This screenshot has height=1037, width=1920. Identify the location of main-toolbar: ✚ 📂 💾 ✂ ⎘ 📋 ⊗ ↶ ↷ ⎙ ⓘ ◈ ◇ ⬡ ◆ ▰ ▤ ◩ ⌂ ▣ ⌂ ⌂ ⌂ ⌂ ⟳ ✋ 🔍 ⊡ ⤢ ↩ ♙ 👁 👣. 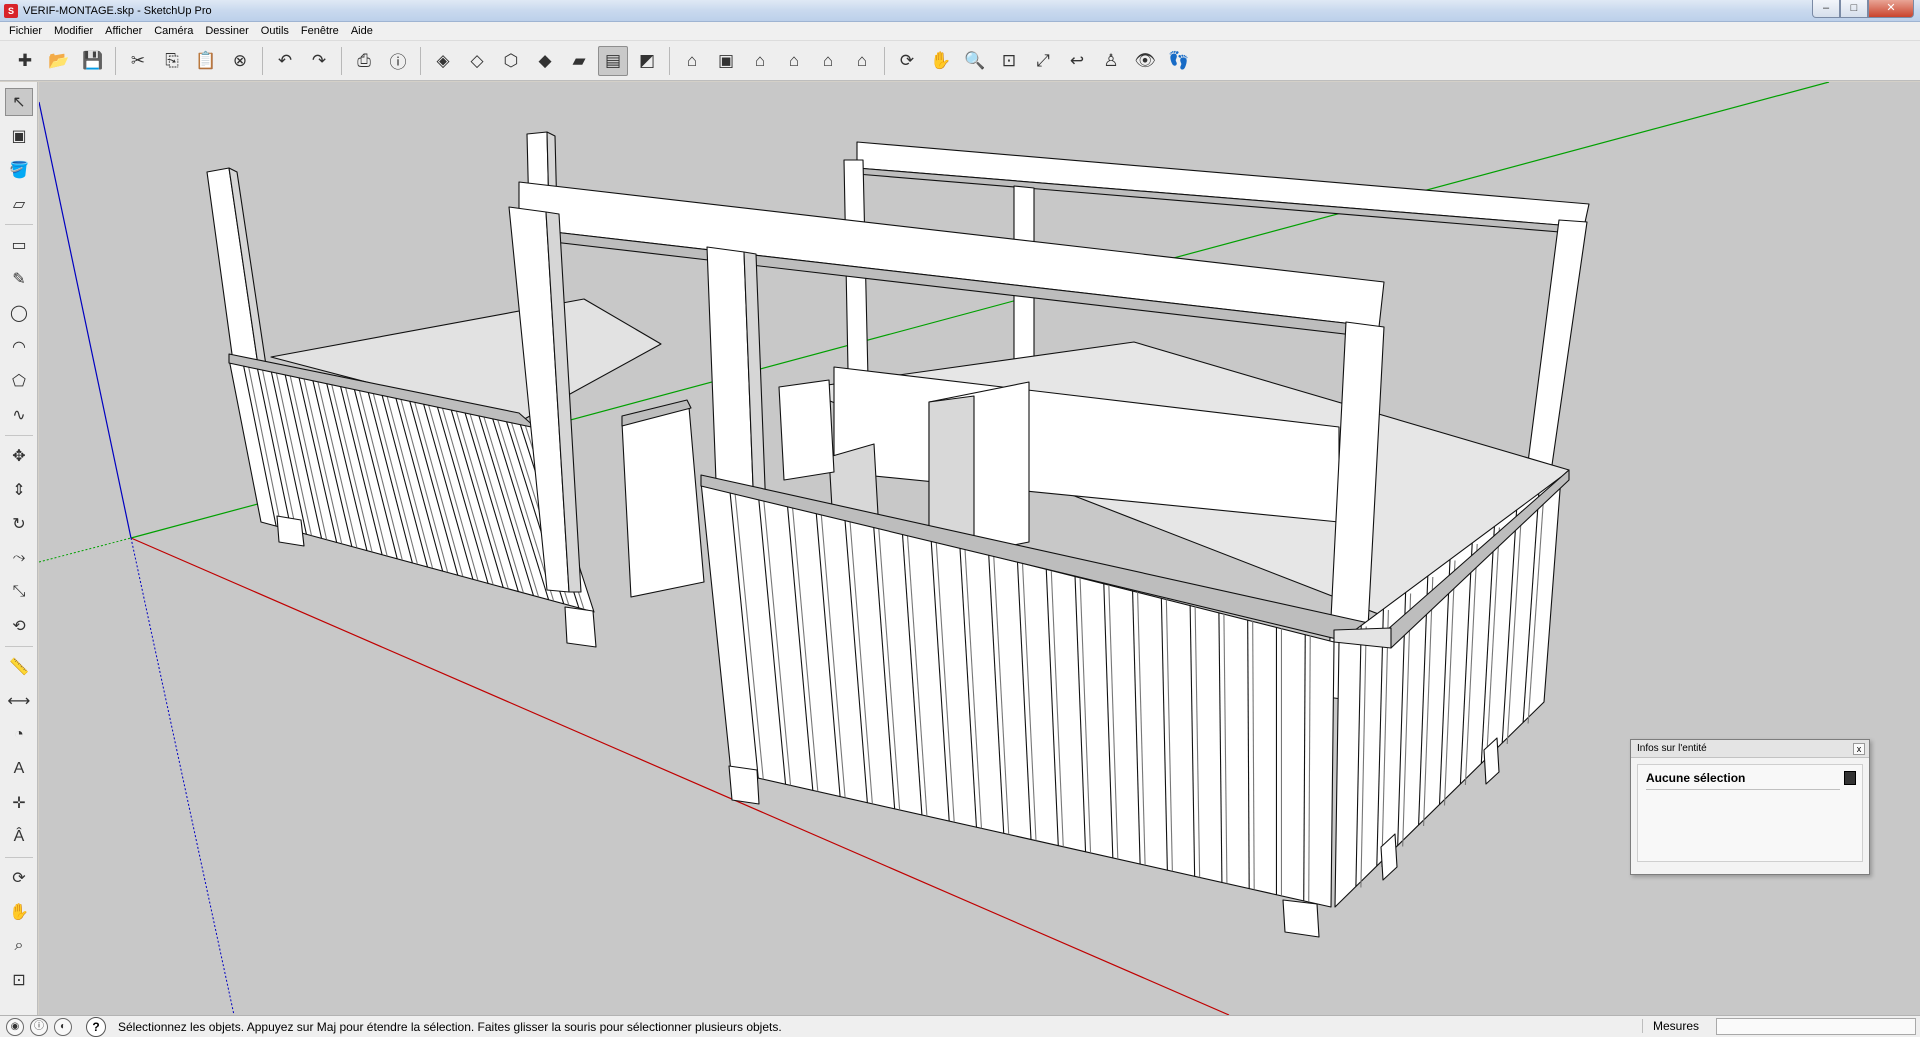
(960, 61).